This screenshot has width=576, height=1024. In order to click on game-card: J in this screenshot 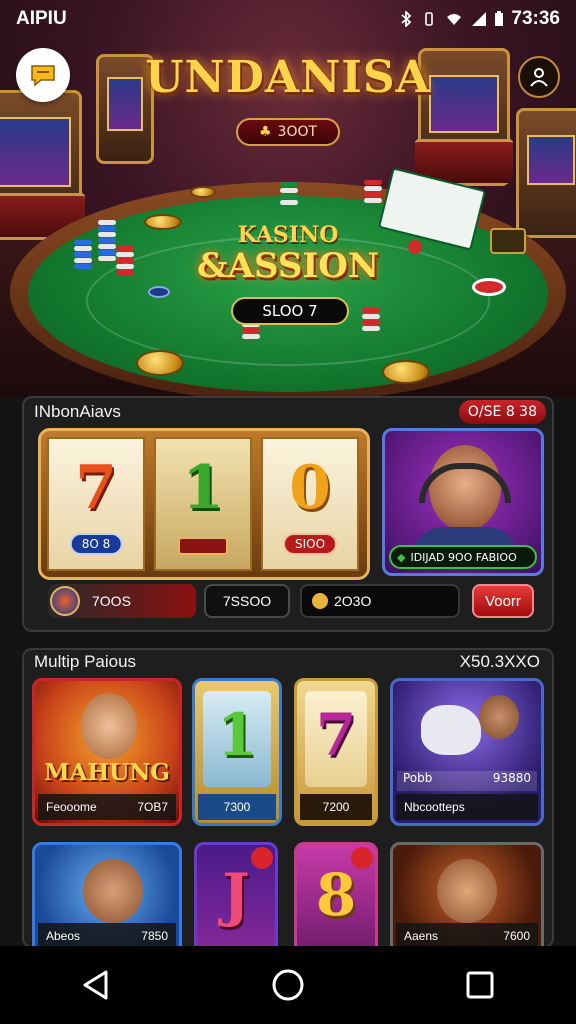, I will do `click(236, 894)`.